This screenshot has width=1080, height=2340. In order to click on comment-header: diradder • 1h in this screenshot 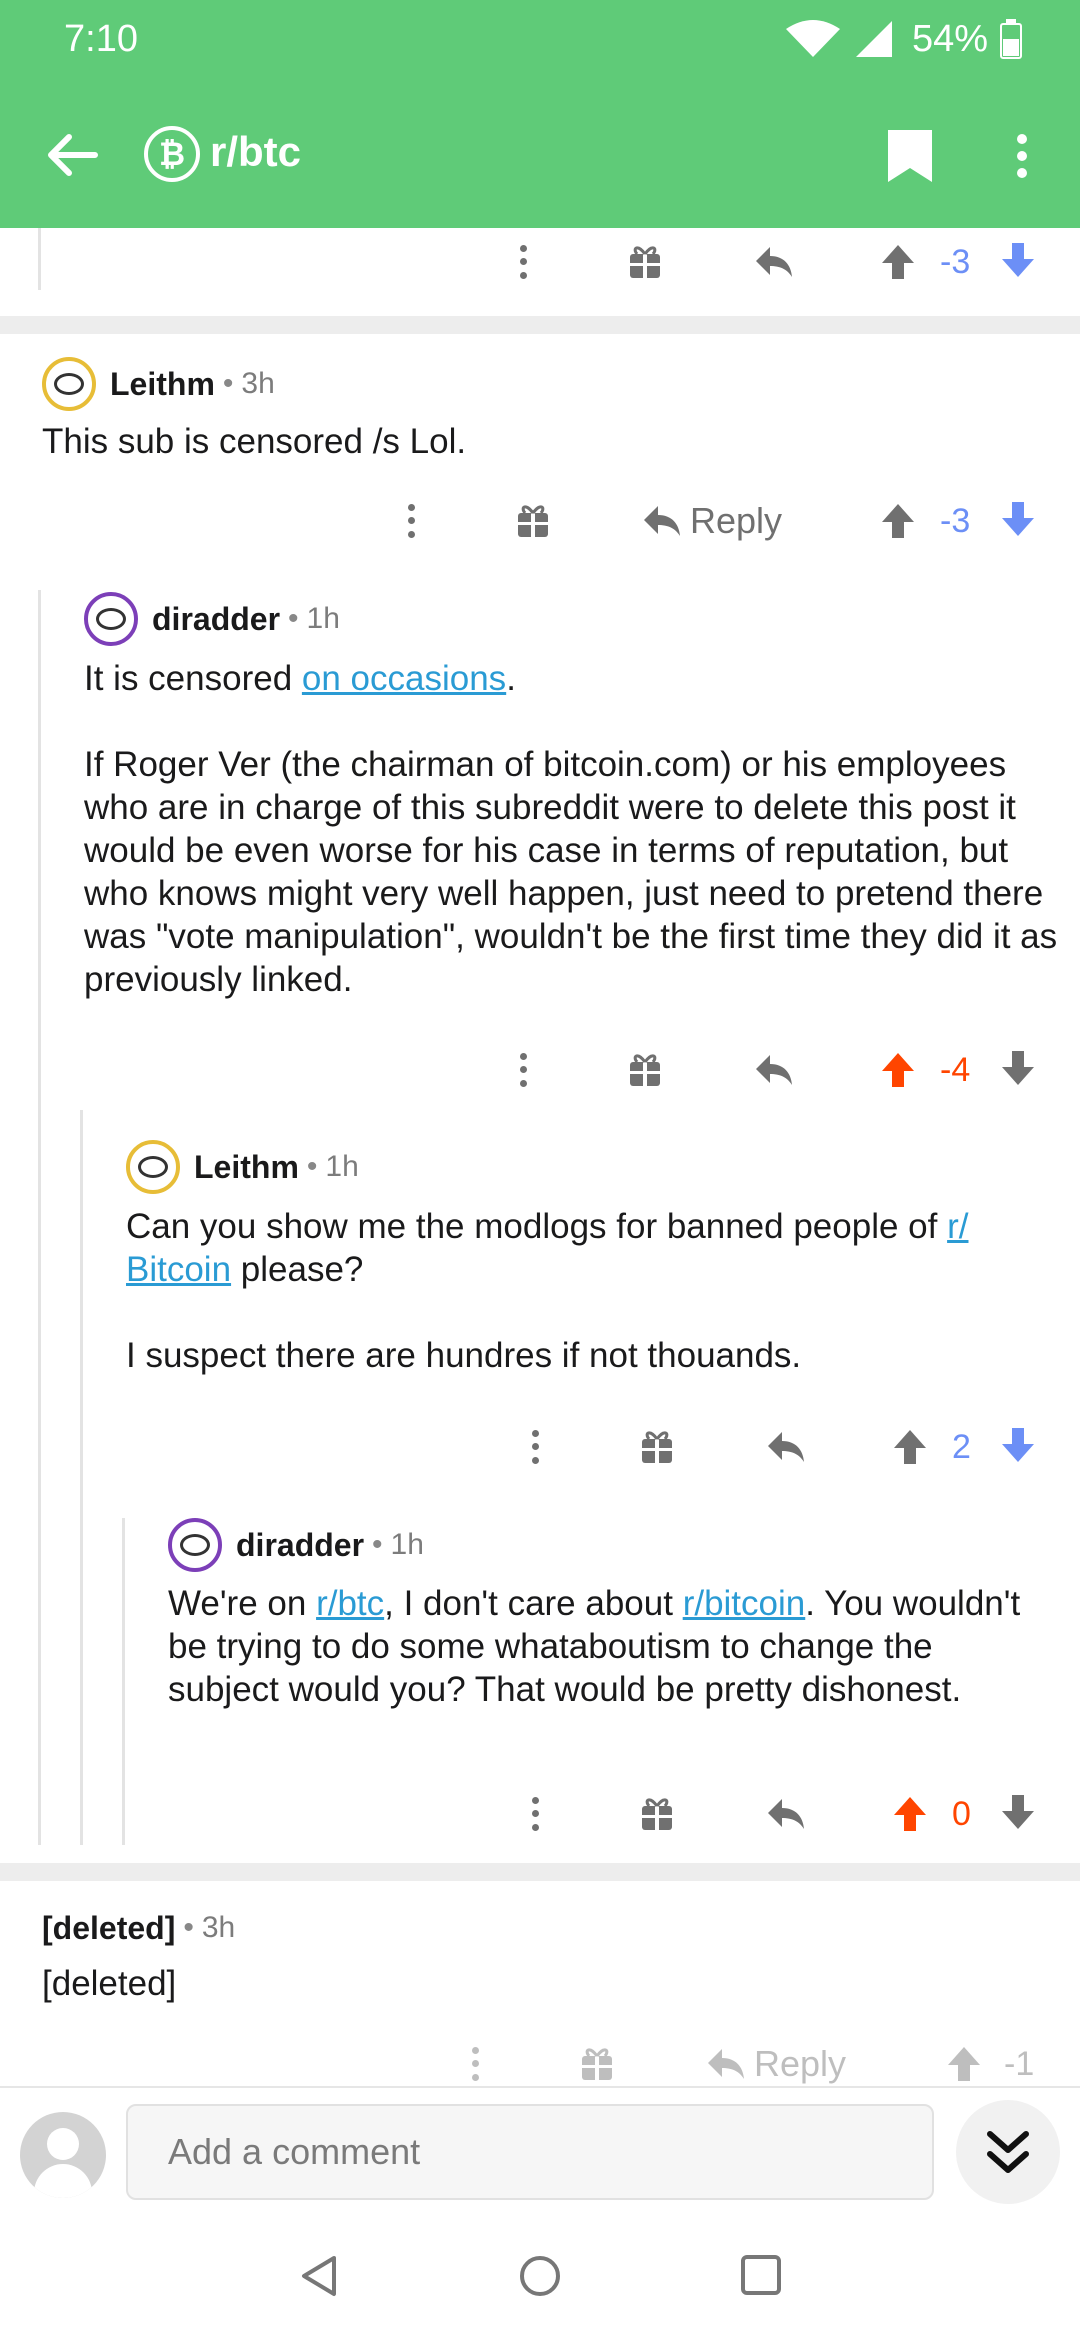, I will do `click(212, 619)`.